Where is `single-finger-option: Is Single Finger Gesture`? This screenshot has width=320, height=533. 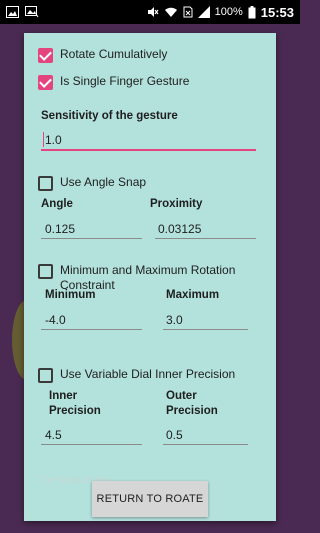
single-finger-option: Is Single Finger Gesture is located at coordinates (113, 82).